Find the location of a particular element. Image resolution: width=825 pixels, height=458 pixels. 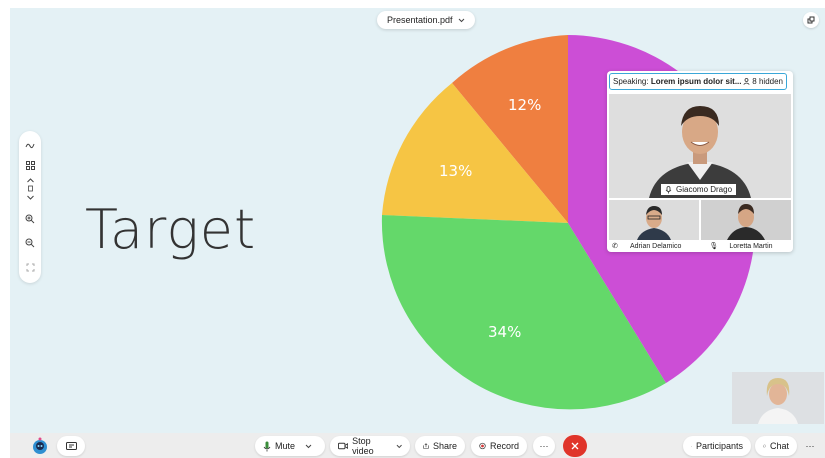

participants-button: Participants is located at coordinates (717, 446).